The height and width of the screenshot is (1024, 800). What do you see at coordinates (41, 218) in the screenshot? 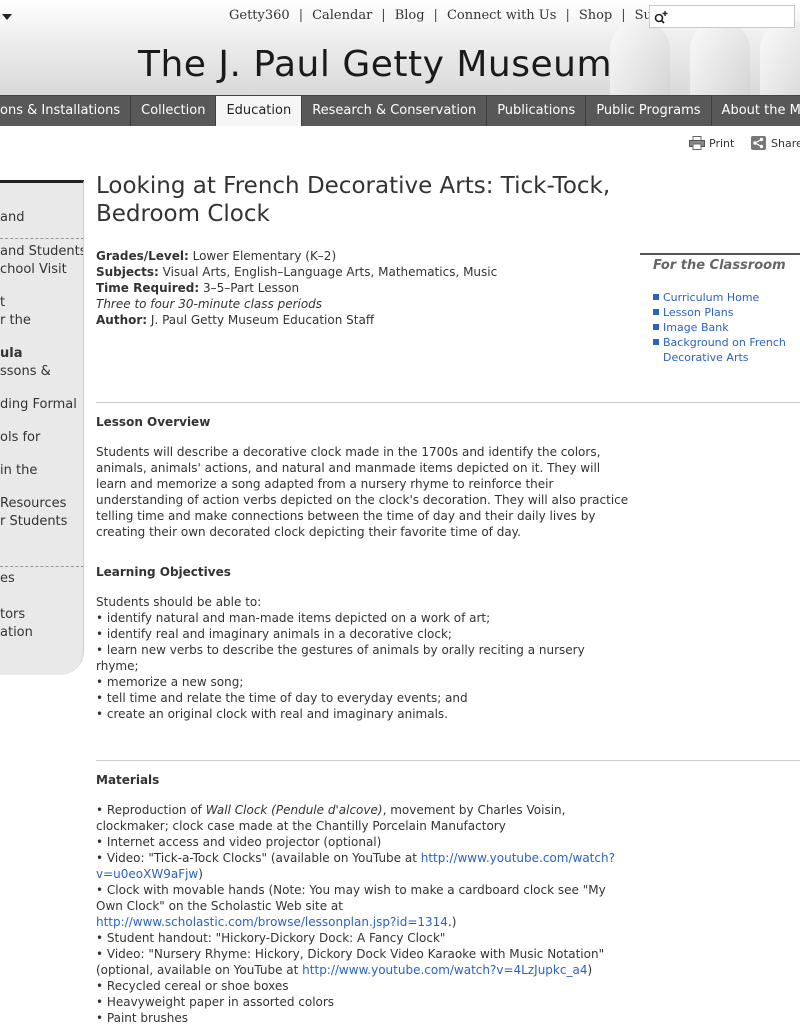
I see `sidebar-item: and` at bounding box center [41, 218].